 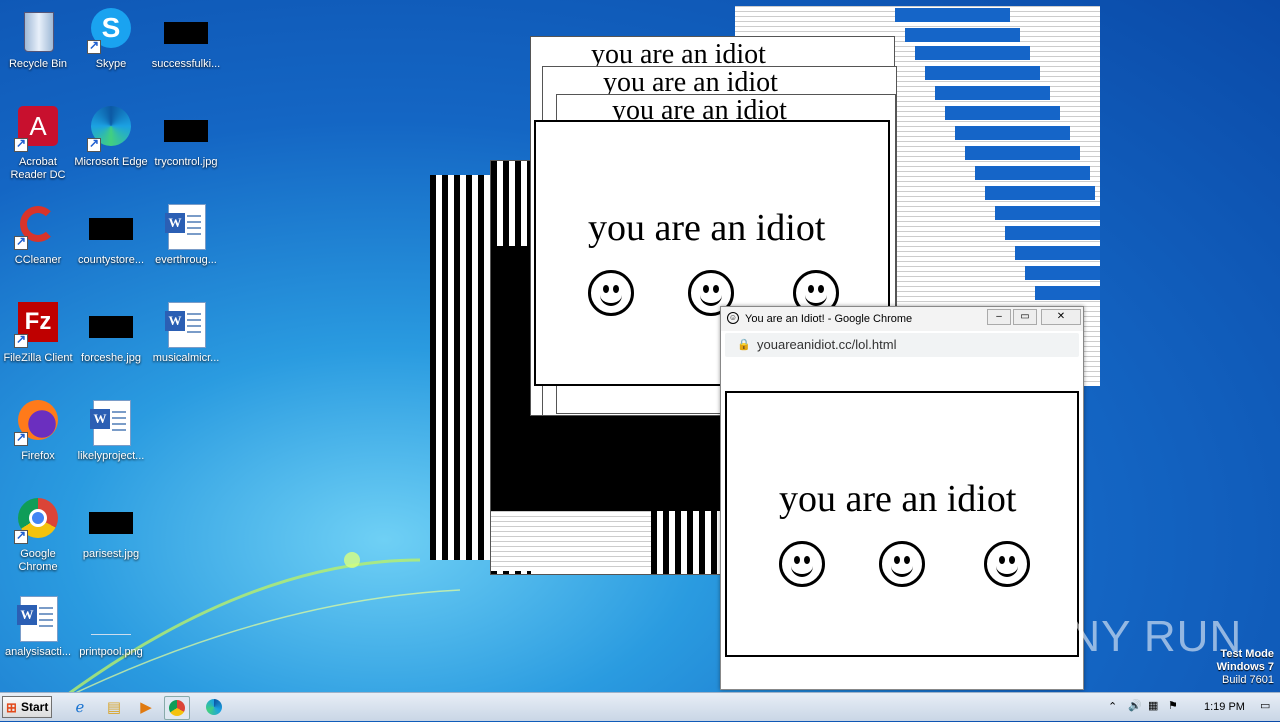 I want to click on os-watermark: Test Mode Windows 7 Build 7601, so click(x=1245, y=667).